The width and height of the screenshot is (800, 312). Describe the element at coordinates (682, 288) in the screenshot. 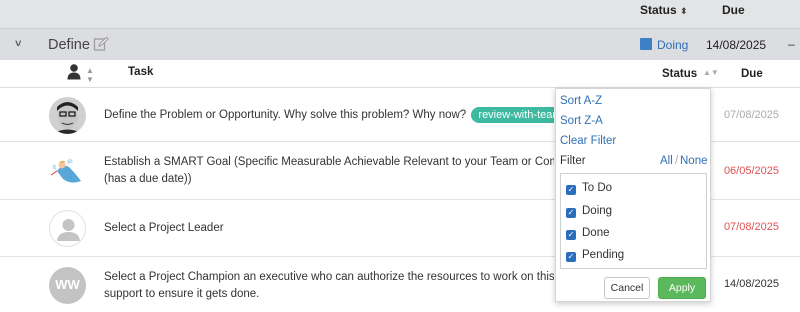

I see `apply-button: Apply` at that location.